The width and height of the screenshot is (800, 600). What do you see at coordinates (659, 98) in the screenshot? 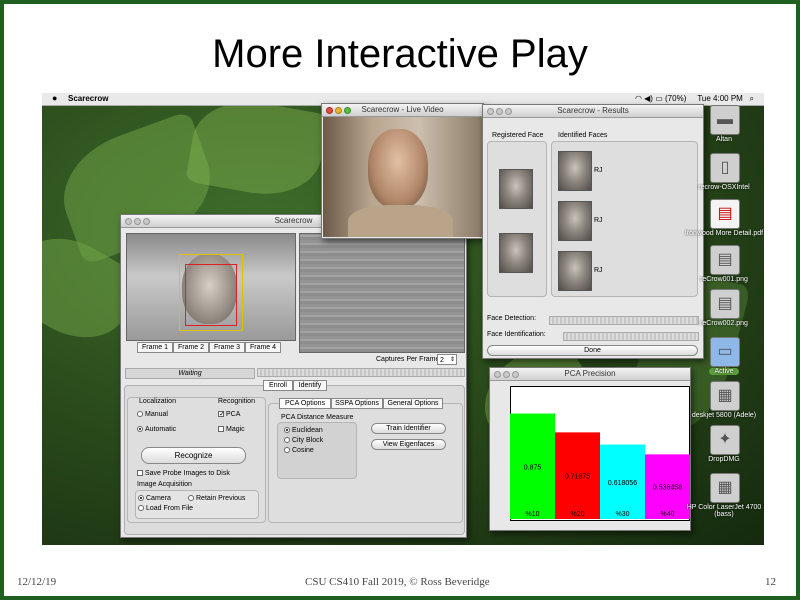
I see `battery-icon: ▭` at bounding box center [659, 98].